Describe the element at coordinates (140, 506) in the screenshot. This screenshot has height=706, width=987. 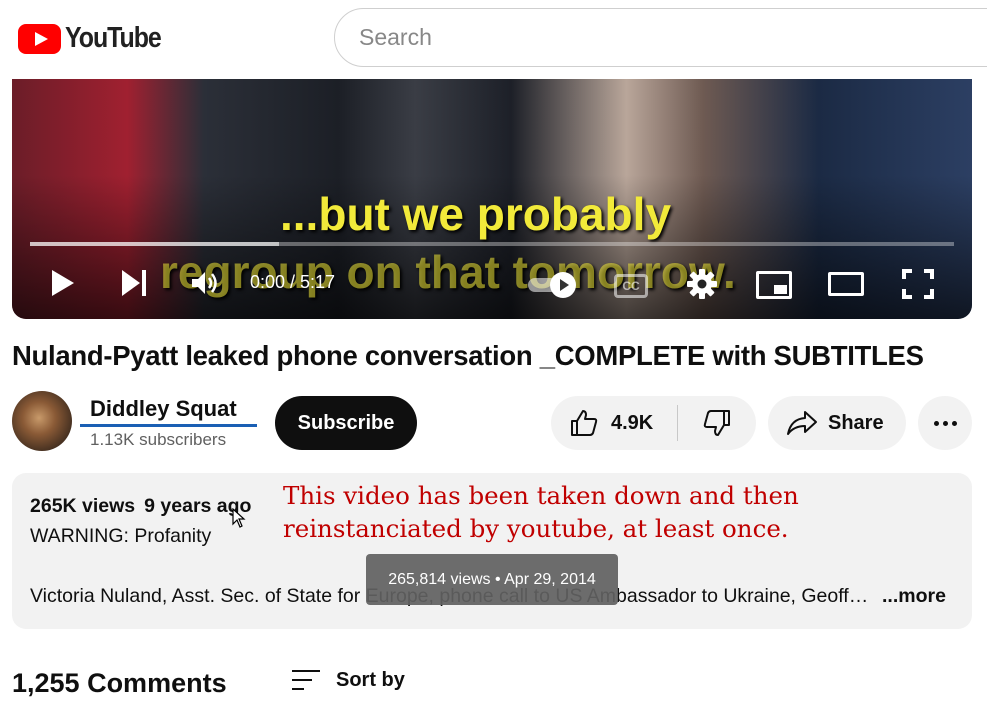
I see `description-meta: 265K views 9 years ago` at that location.